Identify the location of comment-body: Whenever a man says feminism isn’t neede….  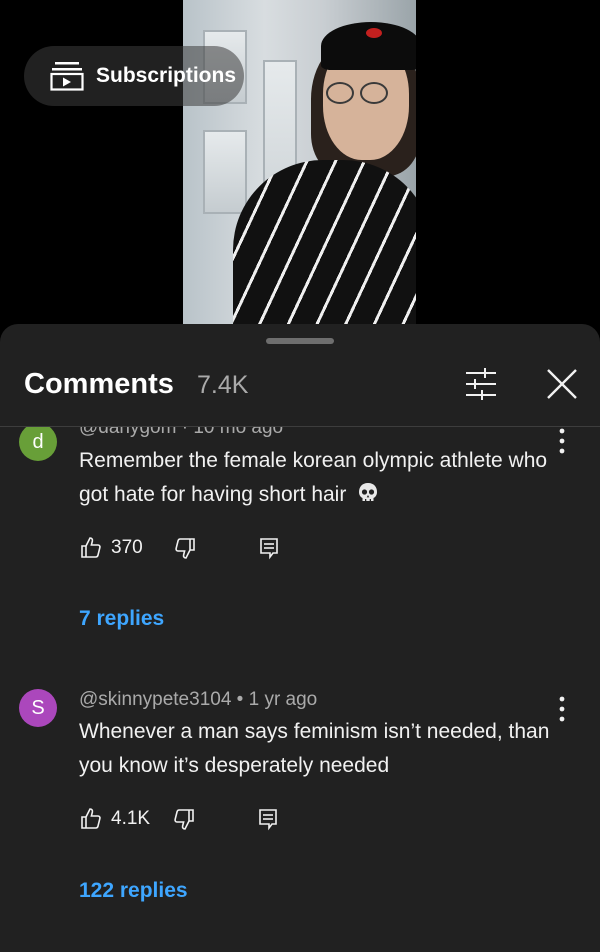
(314, 748).